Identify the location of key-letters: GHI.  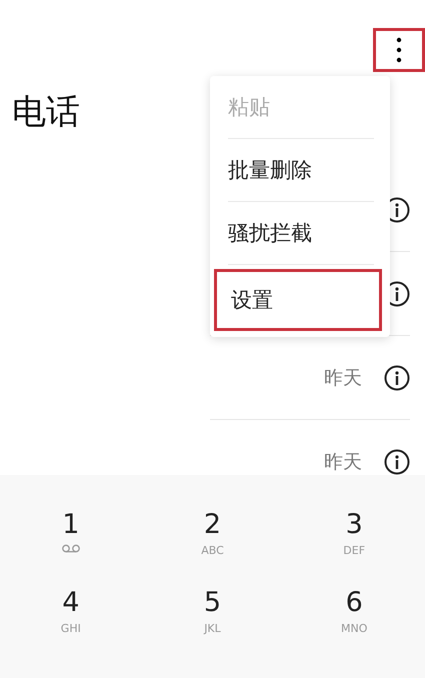
(70, 628).